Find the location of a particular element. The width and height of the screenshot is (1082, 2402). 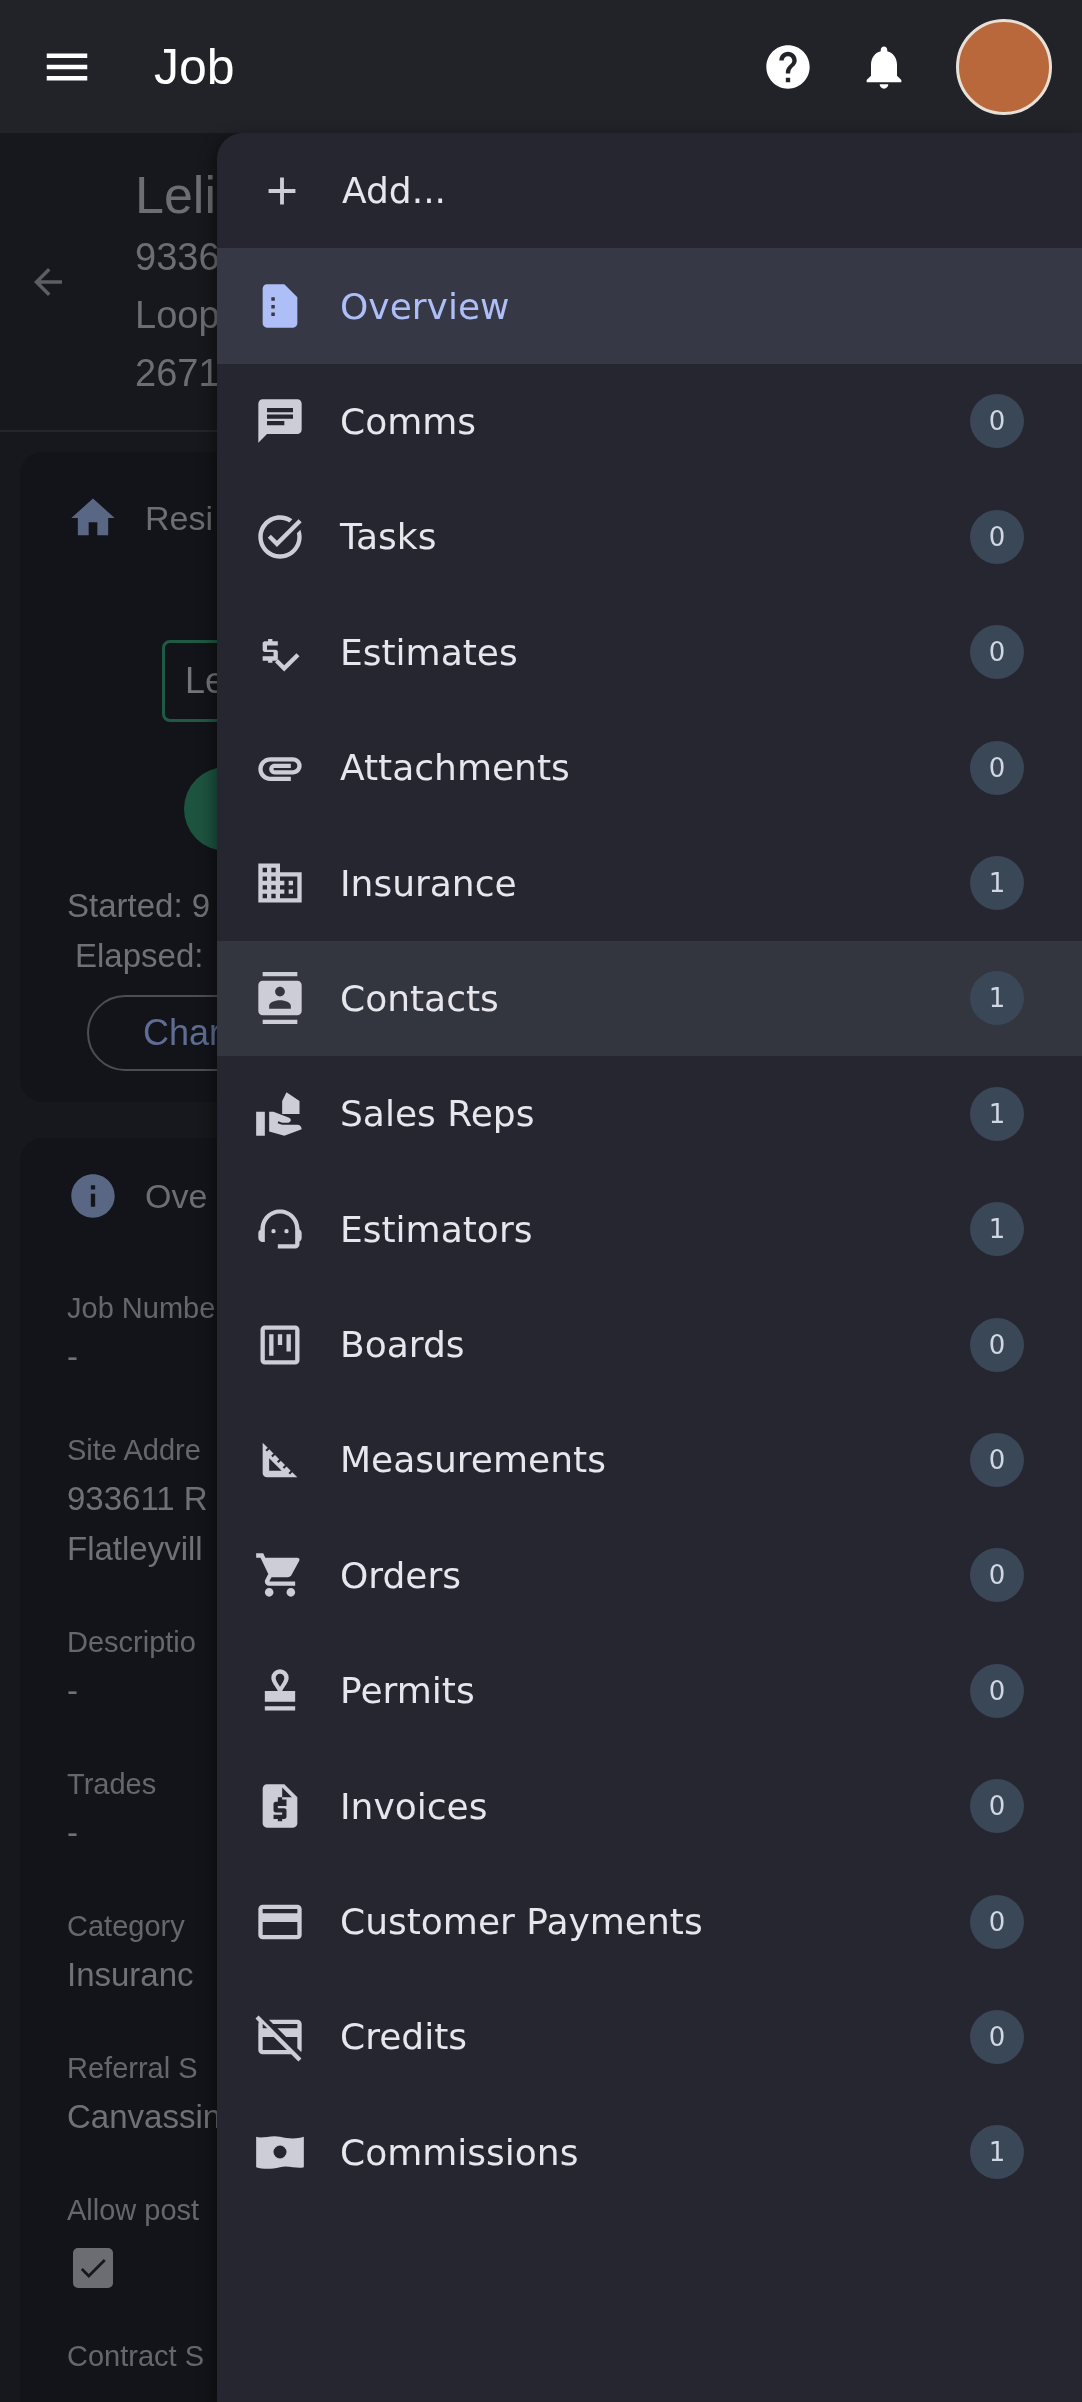

field-label: Descriptio is located at coordinates (131, 1642).